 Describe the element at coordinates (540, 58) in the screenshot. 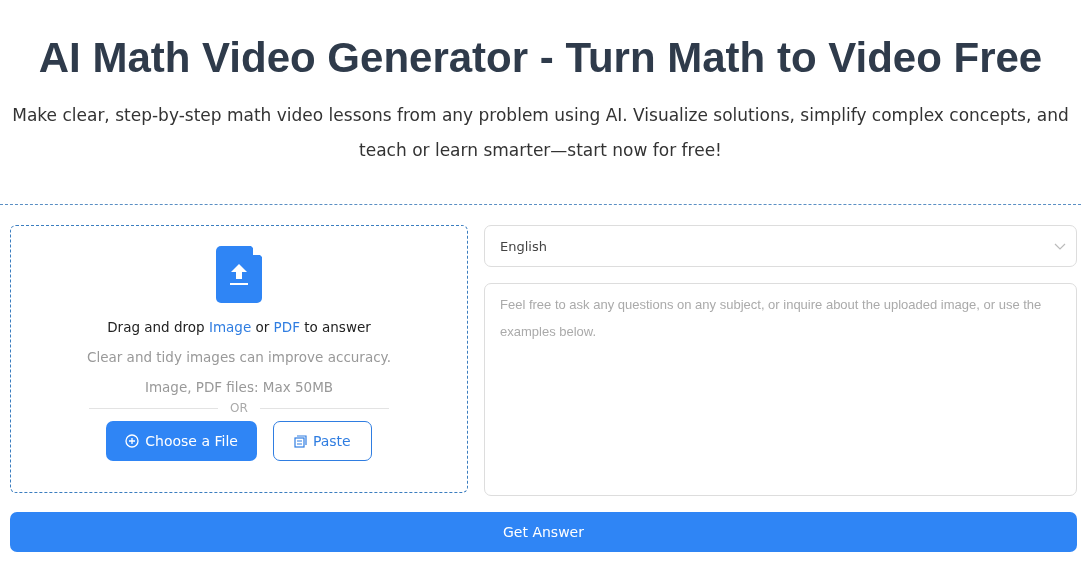

I see `page-title: AI Math Video Generator - Turn Math to Video Free` at that location.